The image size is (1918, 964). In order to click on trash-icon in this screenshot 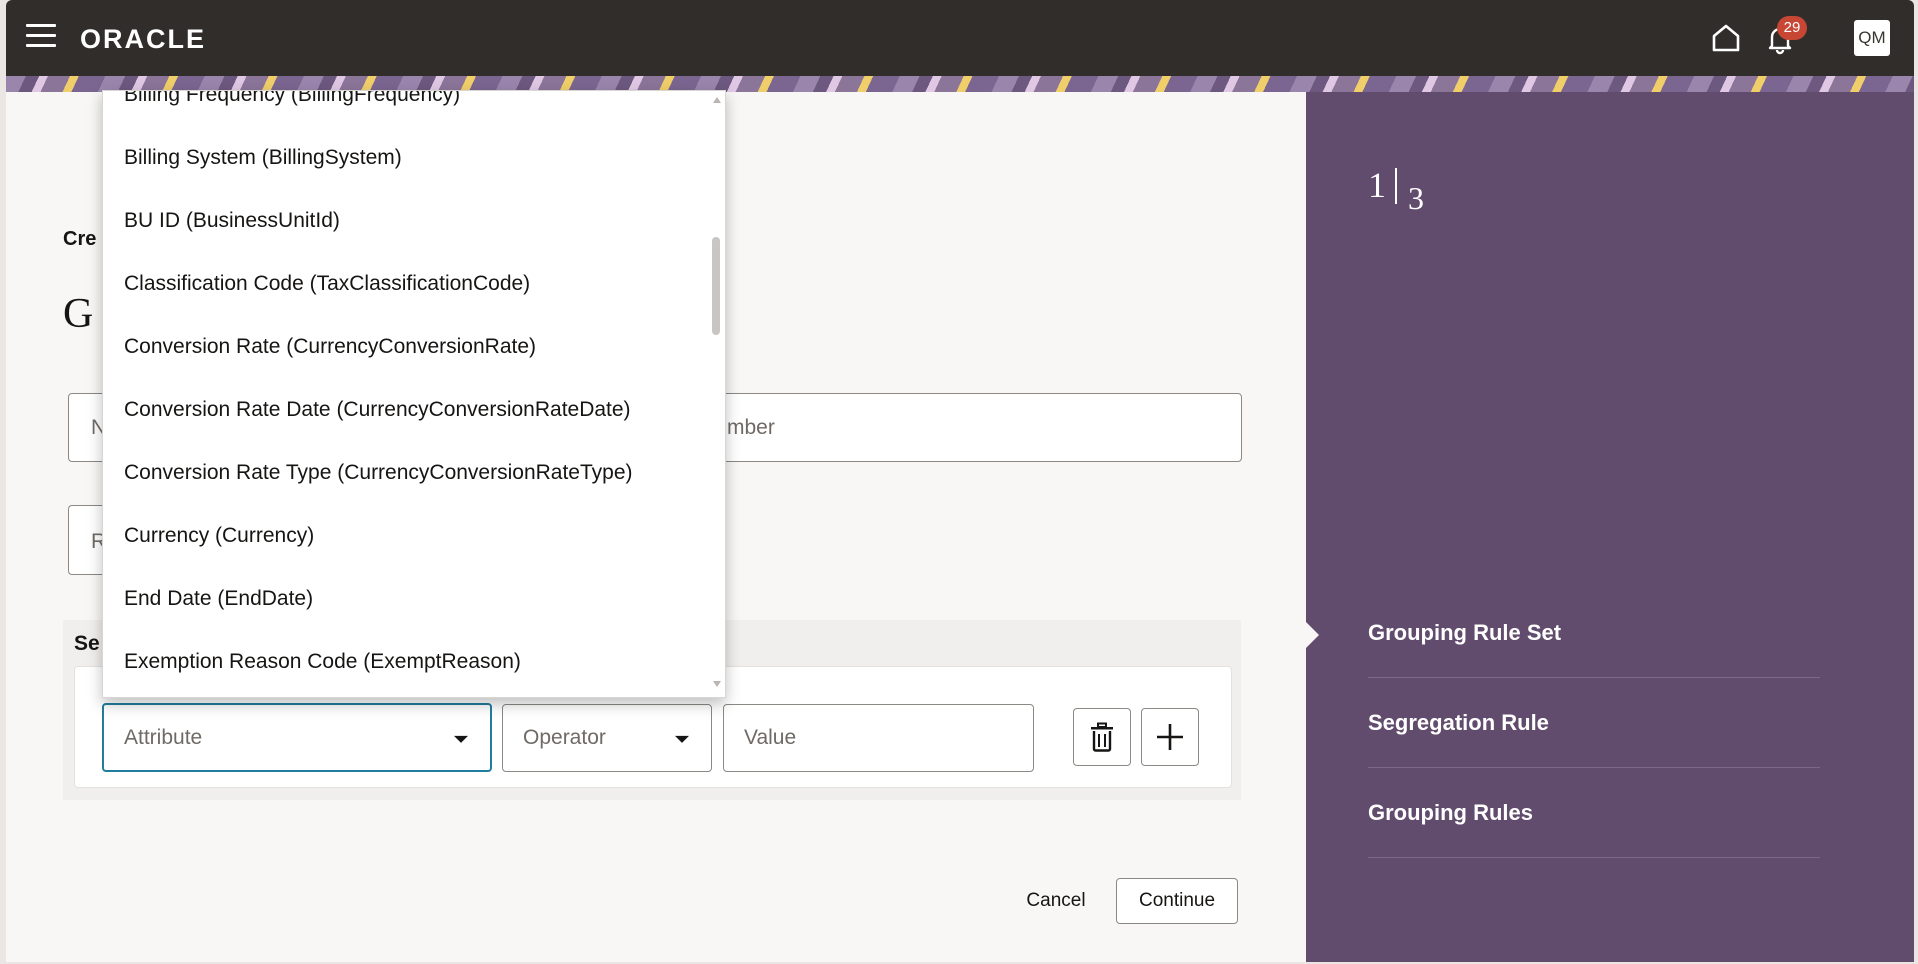, I will do `click(1102, 737)`.